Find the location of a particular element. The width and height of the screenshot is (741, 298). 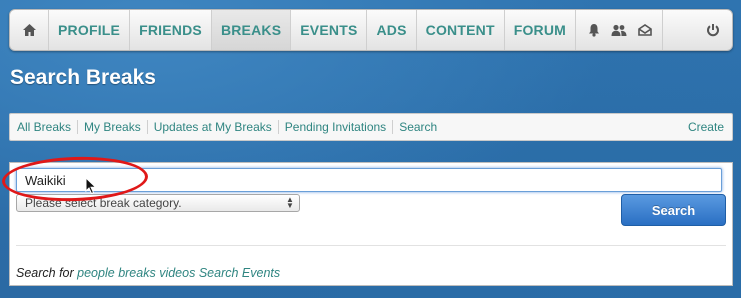

subnav-pending-invitations: Pending Invitations is located at coordinates (334, 127).